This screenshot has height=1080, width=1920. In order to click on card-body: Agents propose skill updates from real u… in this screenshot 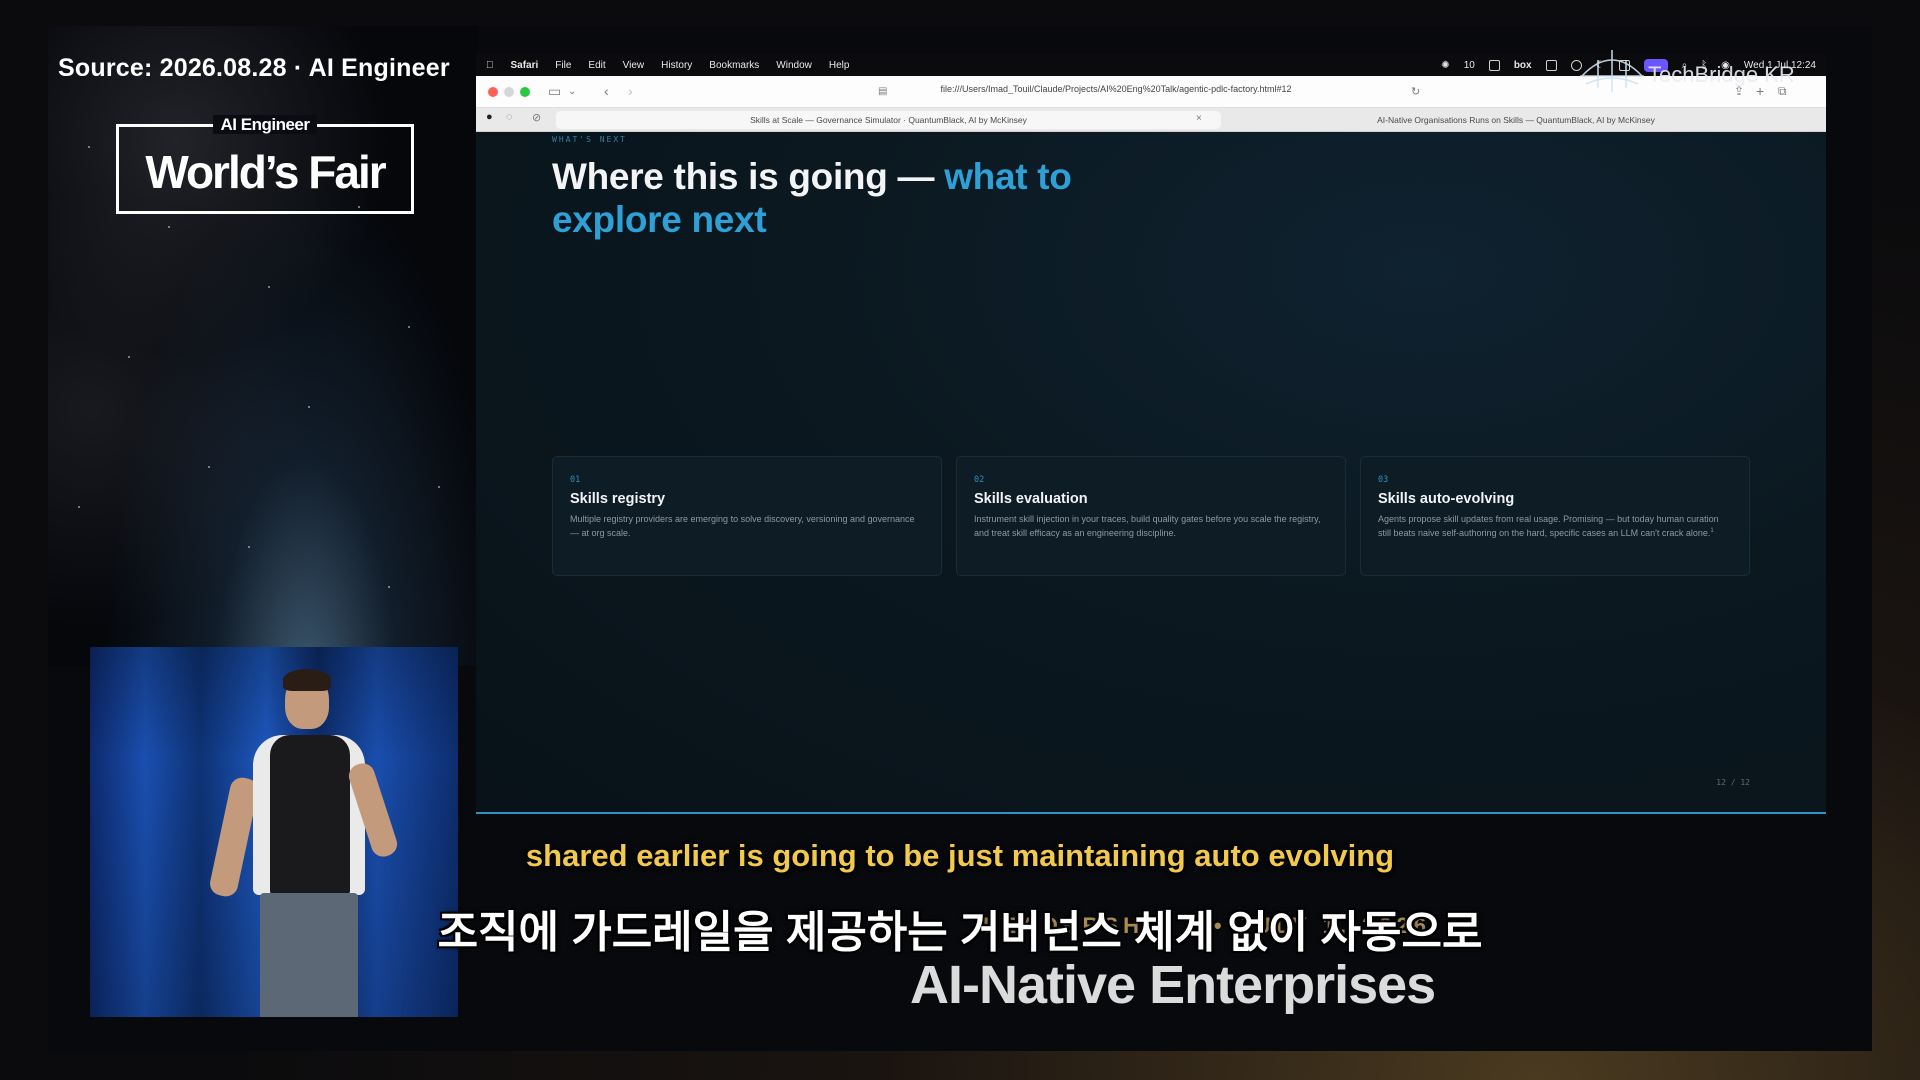, I will do `click(1555, 527)`.